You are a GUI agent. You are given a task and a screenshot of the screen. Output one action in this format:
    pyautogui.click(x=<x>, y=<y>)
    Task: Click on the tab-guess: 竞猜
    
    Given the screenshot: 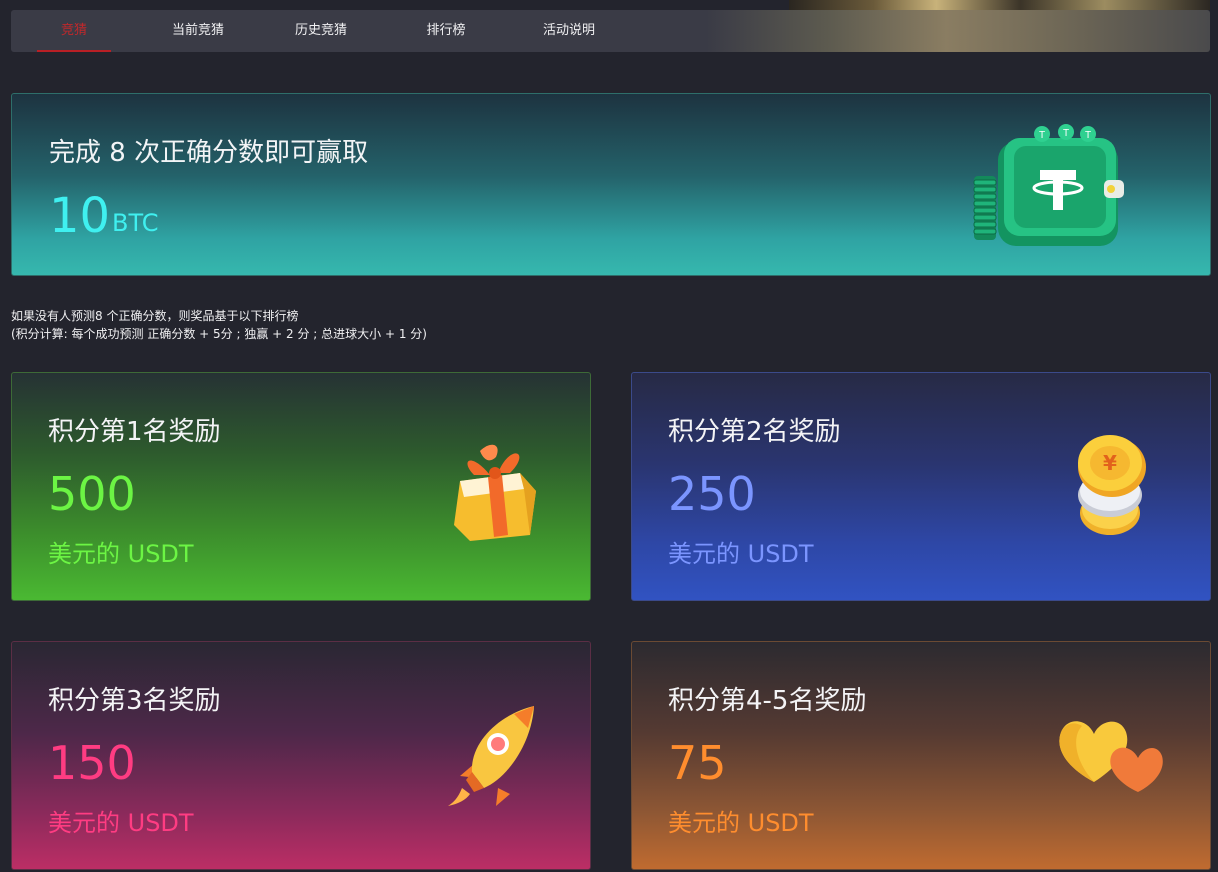 What is the action you would take?
    pyautogui.click(x=74, y=31)
    